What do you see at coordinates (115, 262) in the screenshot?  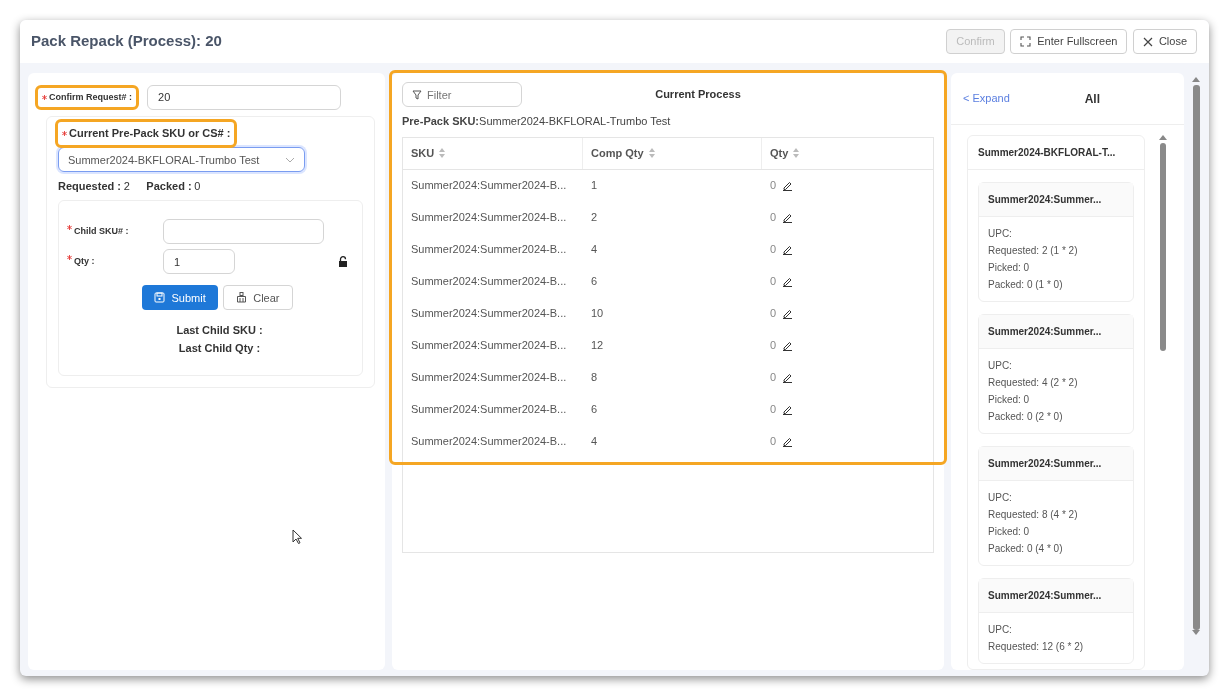 I see `field-label: Qty :` at bounding box center [115, 262].